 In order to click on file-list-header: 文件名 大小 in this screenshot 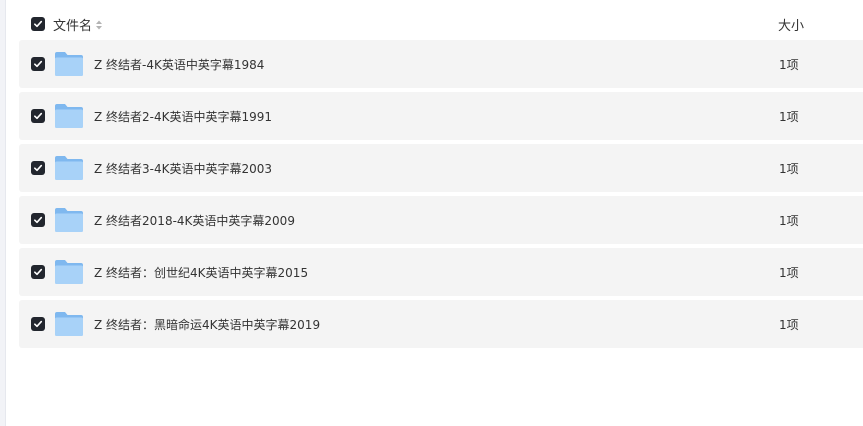, I will do `click(441, 24)`.